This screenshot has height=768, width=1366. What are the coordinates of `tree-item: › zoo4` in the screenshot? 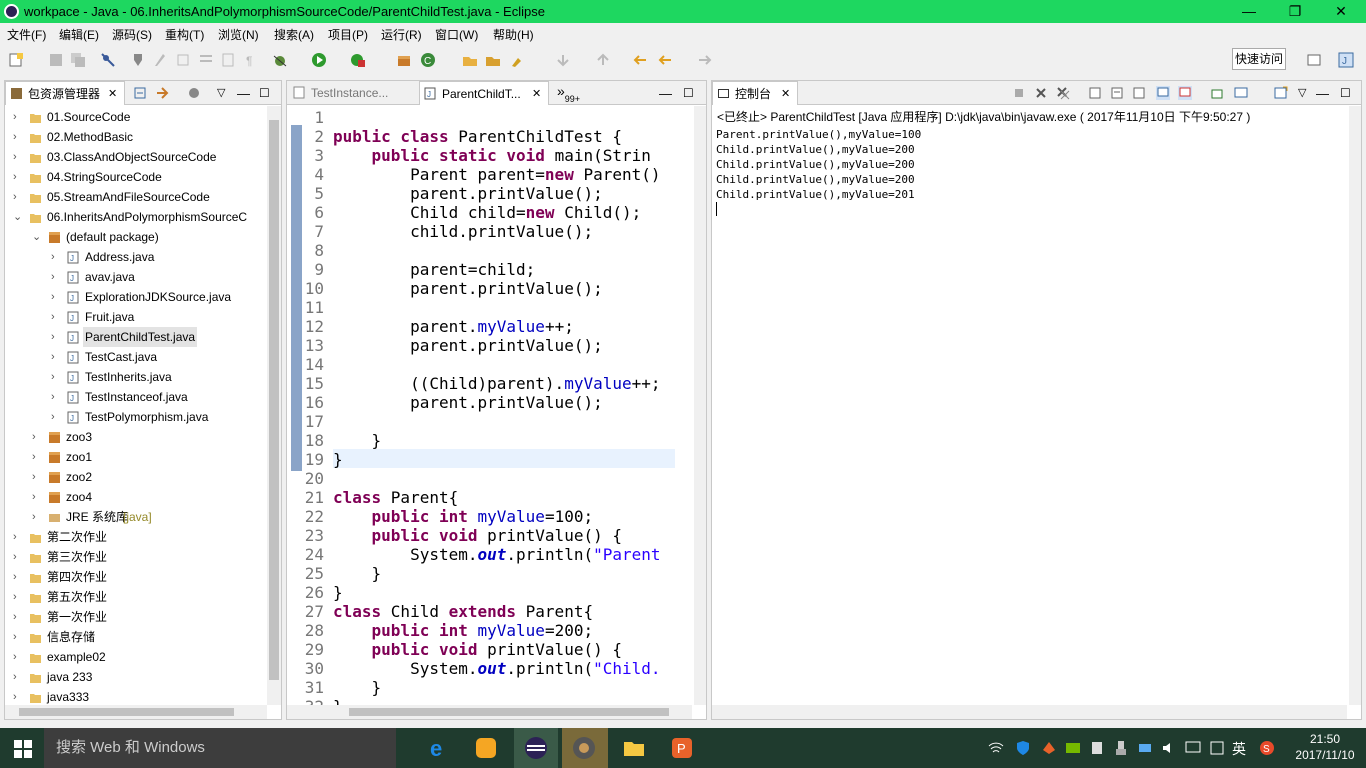 It's located at (136, 497).